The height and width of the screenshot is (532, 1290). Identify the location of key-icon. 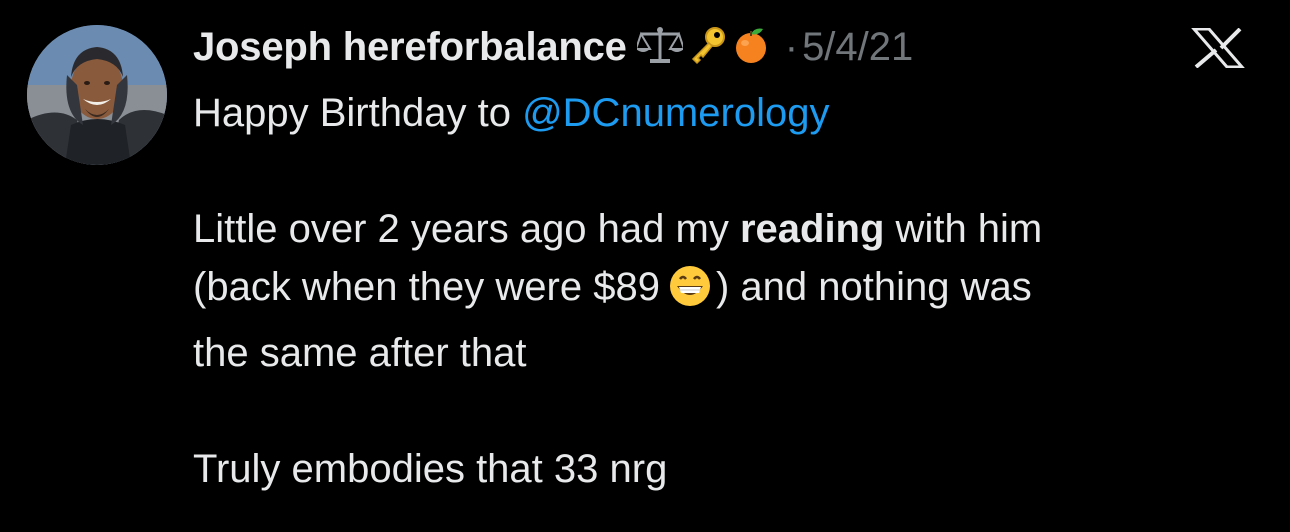
(707, 47).